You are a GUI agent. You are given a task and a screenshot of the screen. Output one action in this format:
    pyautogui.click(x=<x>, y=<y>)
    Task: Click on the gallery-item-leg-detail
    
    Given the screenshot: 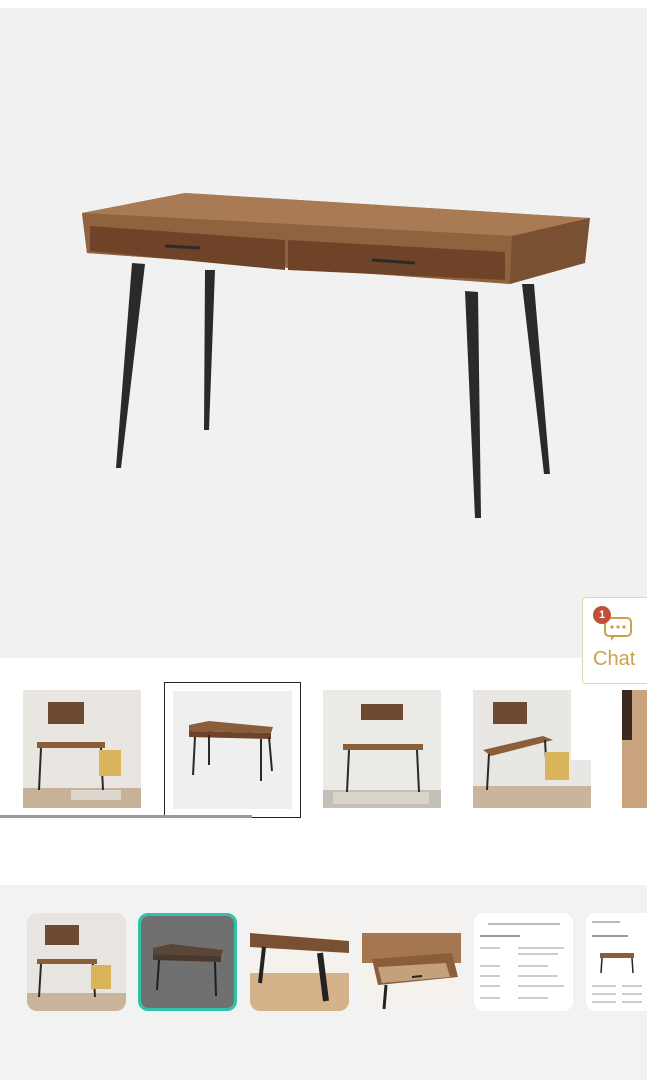 What is the action you would take?
    pyautogui.click(x=299, y=962)
    